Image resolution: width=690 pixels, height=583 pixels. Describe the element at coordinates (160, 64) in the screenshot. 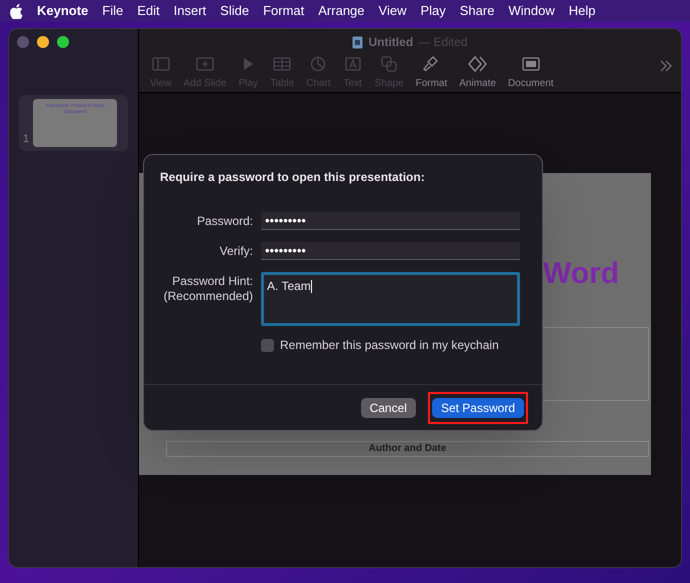

I see `sidebar-icon` at that location.